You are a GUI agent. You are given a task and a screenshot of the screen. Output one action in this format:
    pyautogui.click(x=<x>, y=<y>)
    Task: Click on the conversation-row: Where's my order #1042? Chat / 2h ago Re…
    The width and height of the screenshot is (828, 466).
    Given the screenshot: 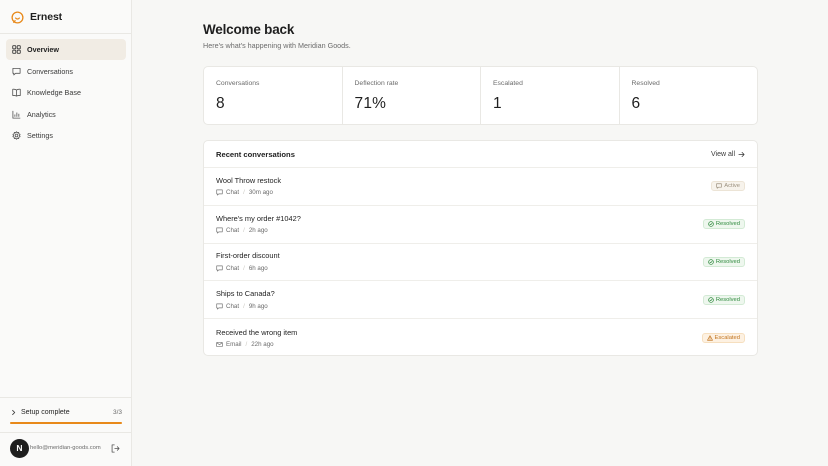 What is the action you would take?
    pyautogui.click(x=480, y=225)
    